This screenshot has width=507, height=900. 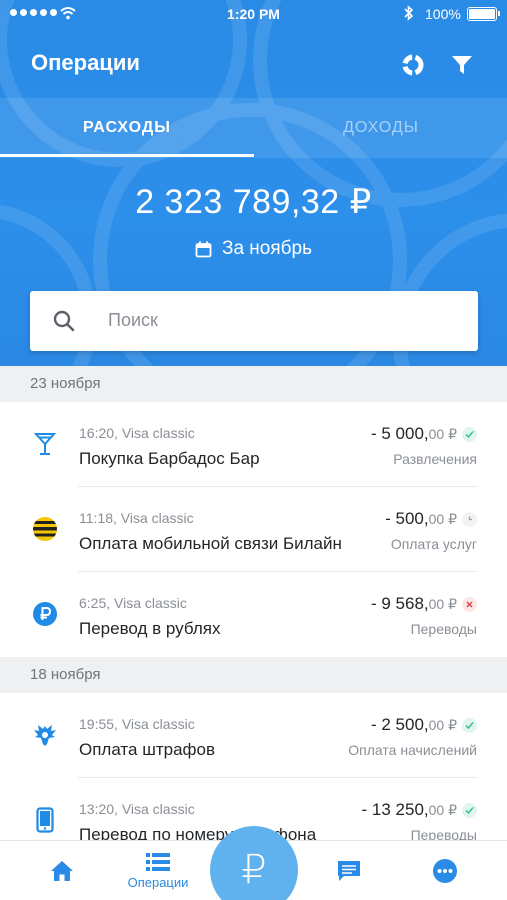 I want to click on battery-percent: 100%, so click(x=443, y=14).